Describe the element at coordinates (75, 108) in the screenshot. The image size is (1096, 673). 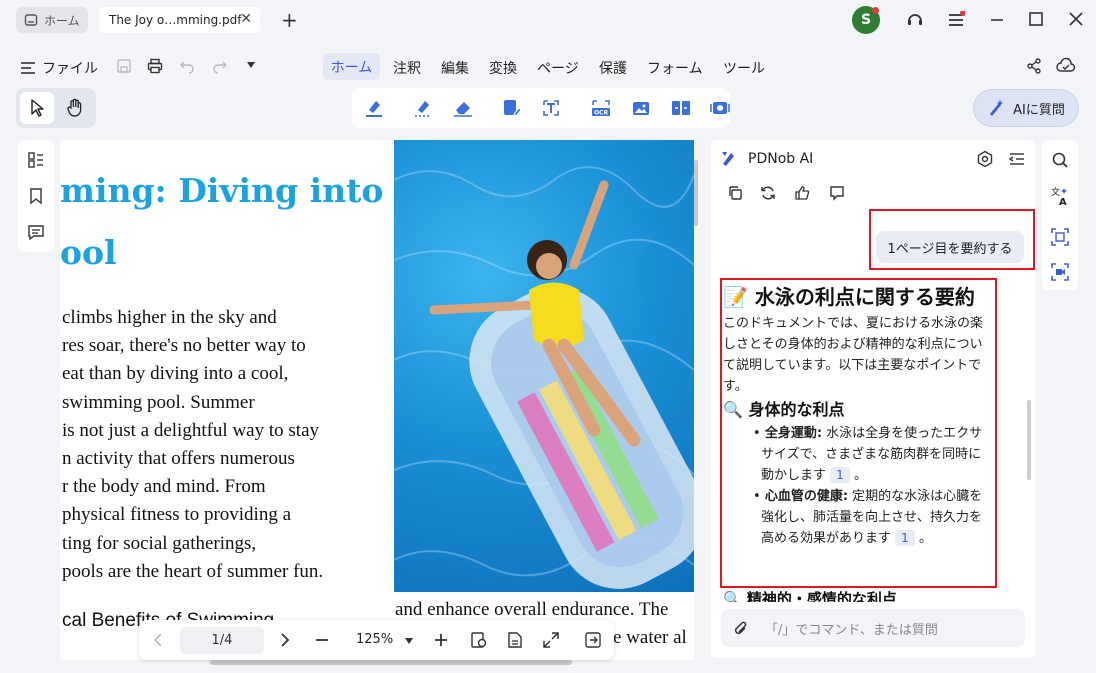
I see `hand-icon` at that location.